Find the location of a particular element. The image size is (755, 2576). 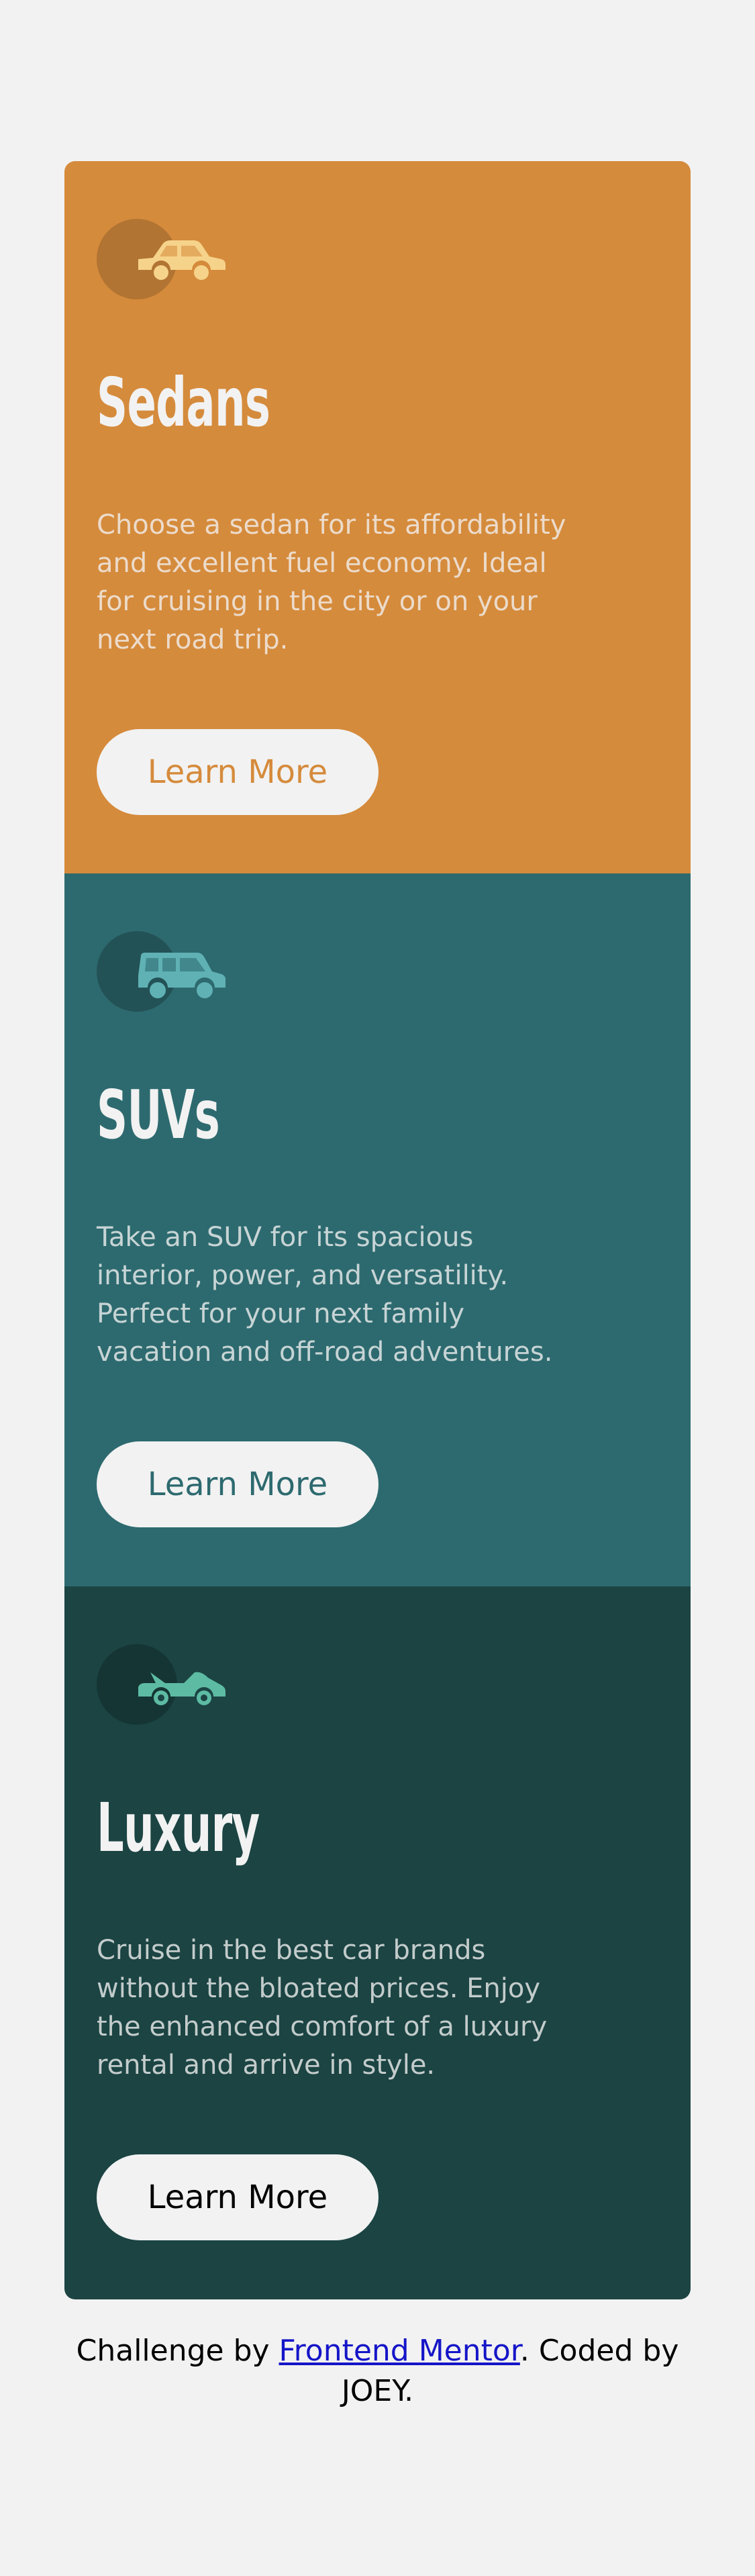

luxury-car-icon is located at coordinates (164, 1684).